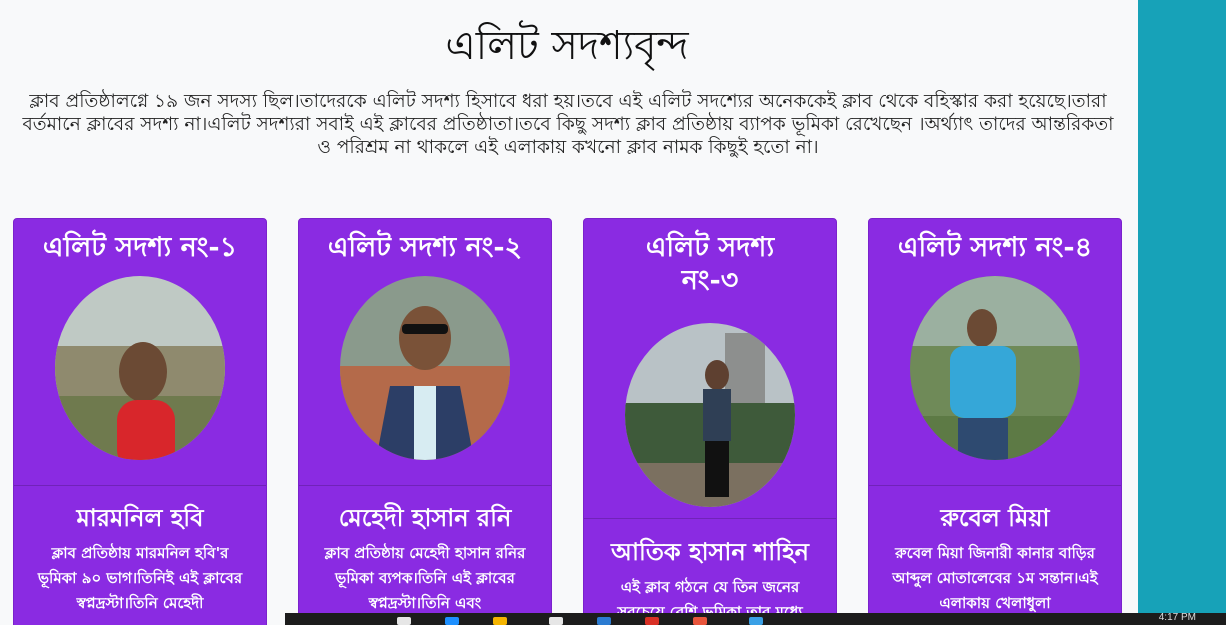  I want to click on card-title: এলিট সদশ্য নং-৪, so click(995, 247).